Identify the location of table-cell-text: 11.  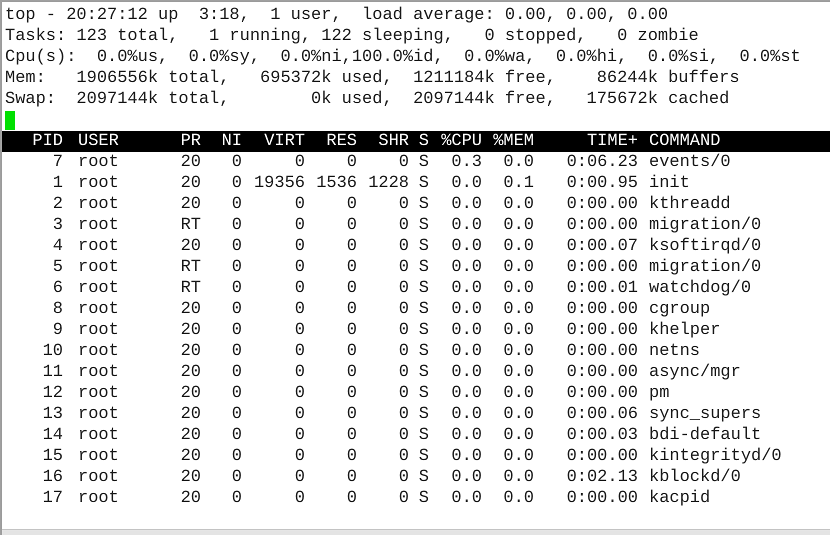
(52, 372).